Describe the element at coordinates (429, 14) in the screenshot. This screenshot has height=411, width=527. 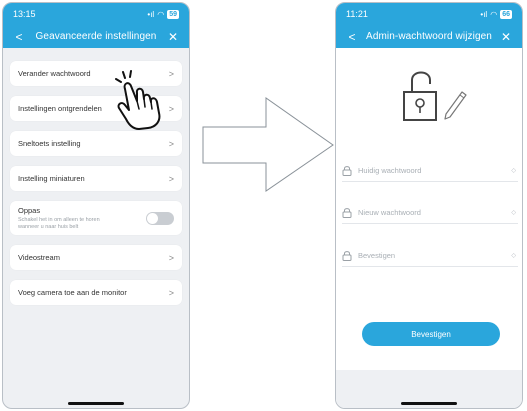
I see `status-bar: 11:21 •ıl ◠ 66` at that location.